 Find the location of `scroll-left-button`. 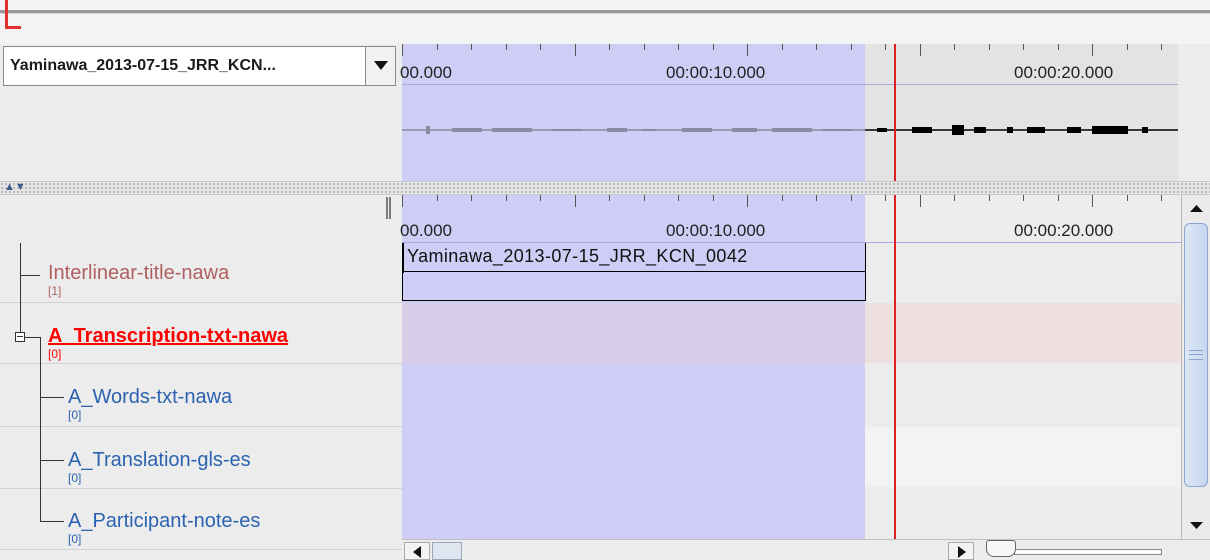

scroll-left-button is located at coordinates (417, 551).